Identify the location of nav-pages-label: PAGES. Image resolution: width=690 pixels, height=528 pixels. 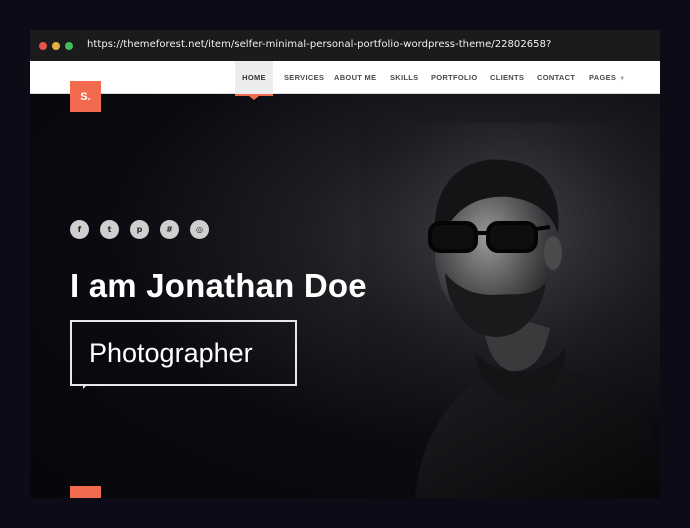
(603, 77).